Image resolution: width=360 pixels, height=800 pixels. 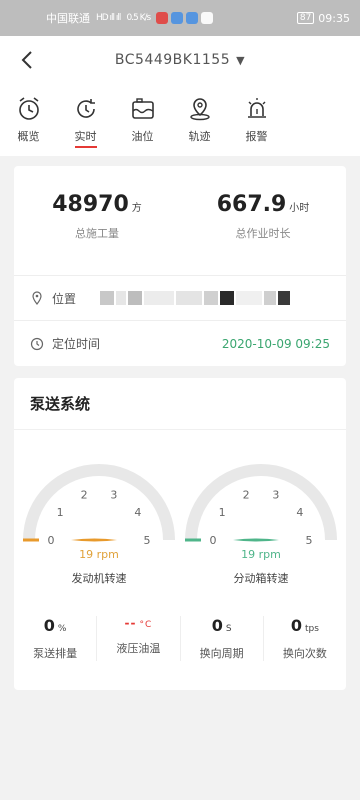 I want to click on tab-fuel: 油位, so click(x=142, y=120).